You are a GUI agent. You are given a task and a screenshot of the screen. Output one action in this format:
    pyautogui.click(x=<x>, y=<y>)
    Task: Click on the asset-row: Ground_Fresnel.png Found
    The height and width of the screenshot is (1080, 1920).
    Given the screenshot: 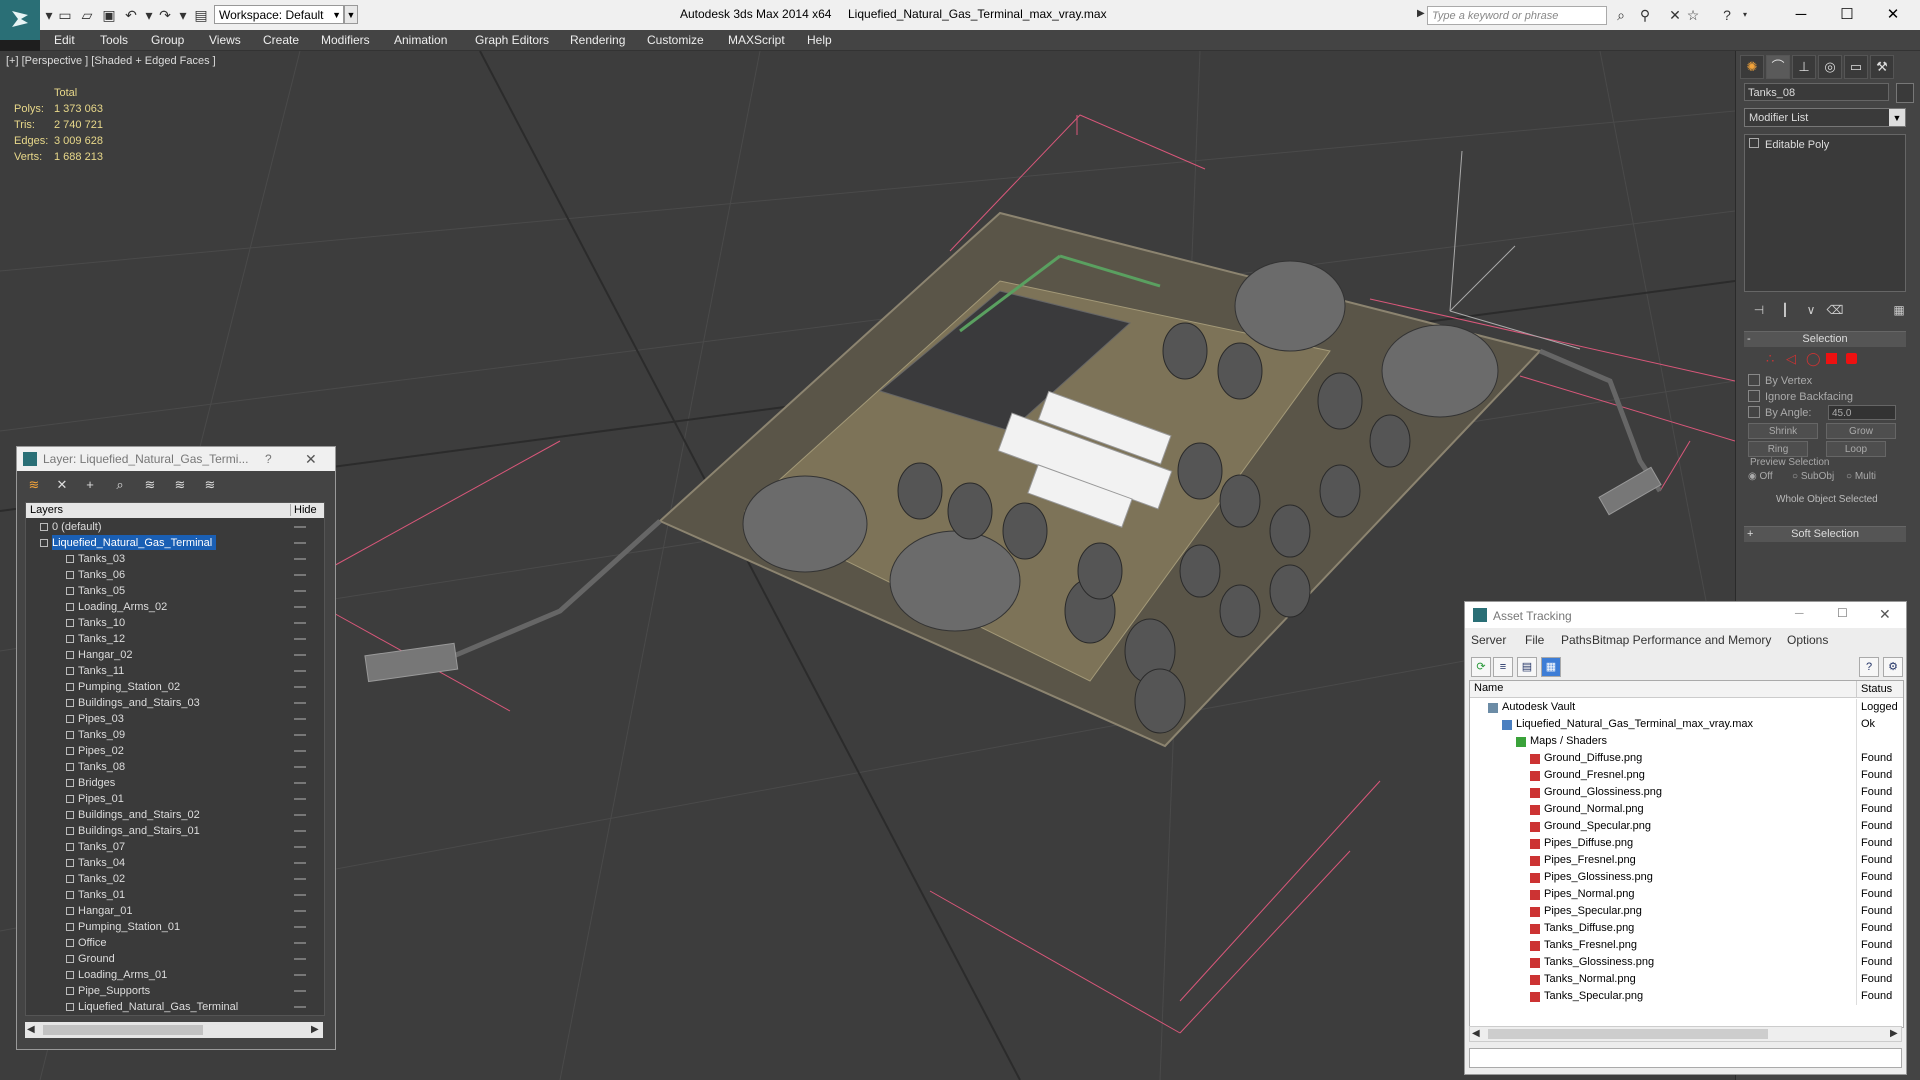 What is the action you would take?
    pyautogui.click(x=1686, y=775)
    